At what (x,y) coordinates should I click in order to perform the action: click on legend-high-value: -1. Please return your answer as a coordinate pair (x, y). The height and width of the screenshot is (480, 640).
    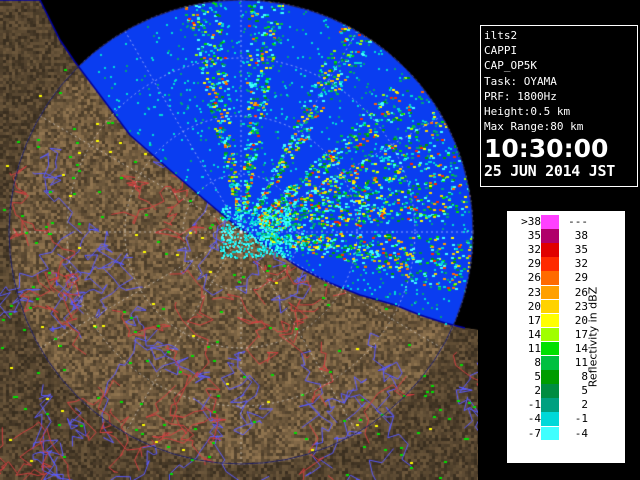
    Looking at the image, I should click on (581, 419).